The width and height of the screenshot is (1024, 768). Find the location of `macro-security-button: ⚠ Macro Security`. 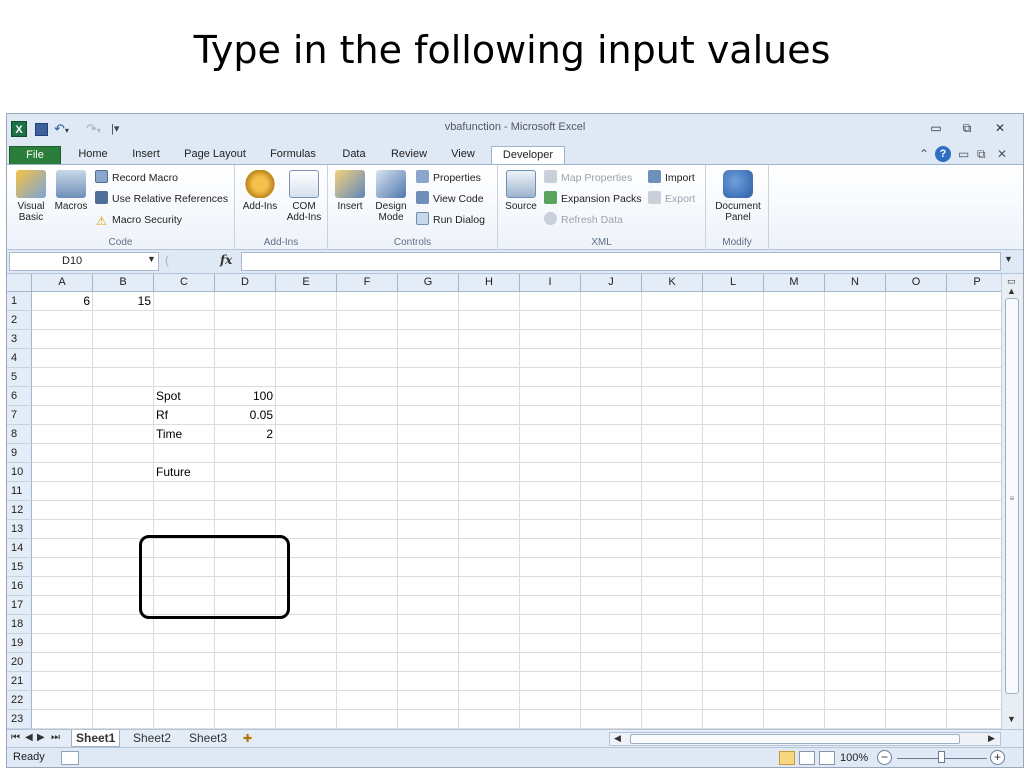

macro-security-button: ⚠ Macro Security is located at coordinates (138, 220).